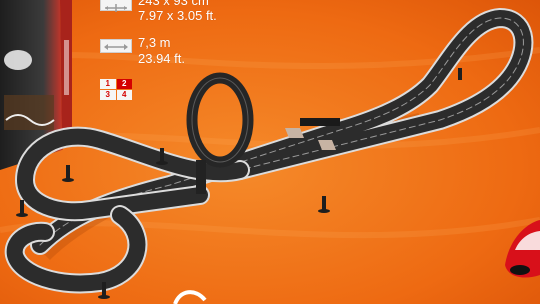  Describe the element at coordinates (177, 15) in the screenshot. I see `size-imperial: 7.97 x 3.05 ft.` at that location.